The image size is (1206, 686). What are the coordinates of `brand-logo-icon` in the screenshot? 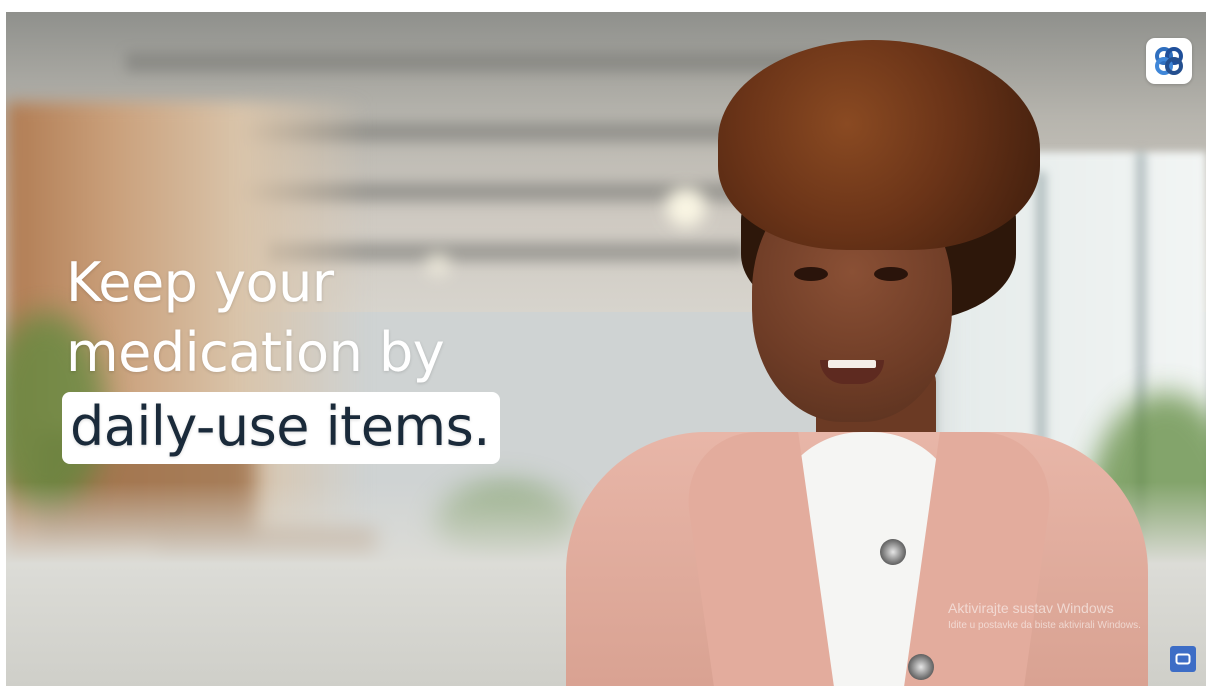 It's located at (1169, 61).